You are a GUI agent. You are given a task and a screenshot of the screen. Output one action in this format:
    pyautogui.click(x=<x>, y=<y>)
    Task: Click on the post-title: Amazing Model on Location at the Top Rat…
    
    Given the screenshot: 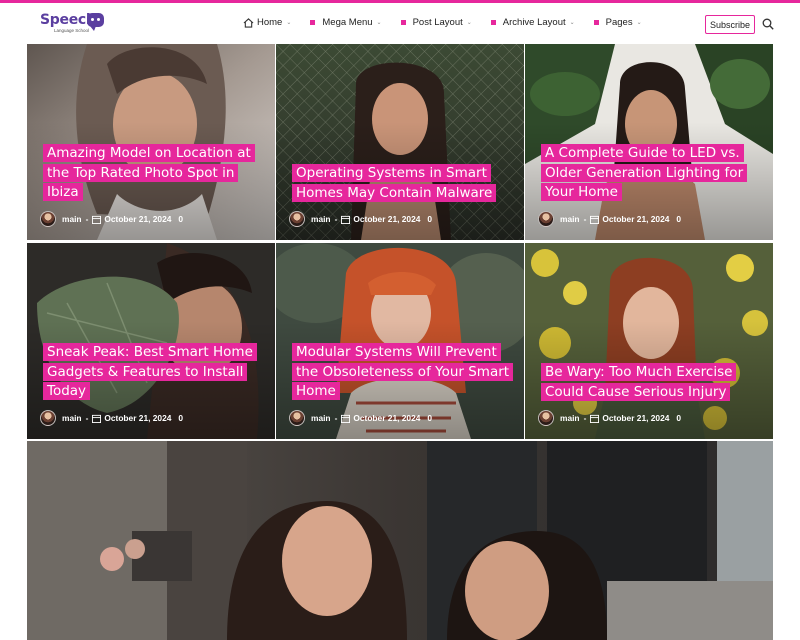 What is the action you would take?
    pyautogui.click(x=153, y=173)
    